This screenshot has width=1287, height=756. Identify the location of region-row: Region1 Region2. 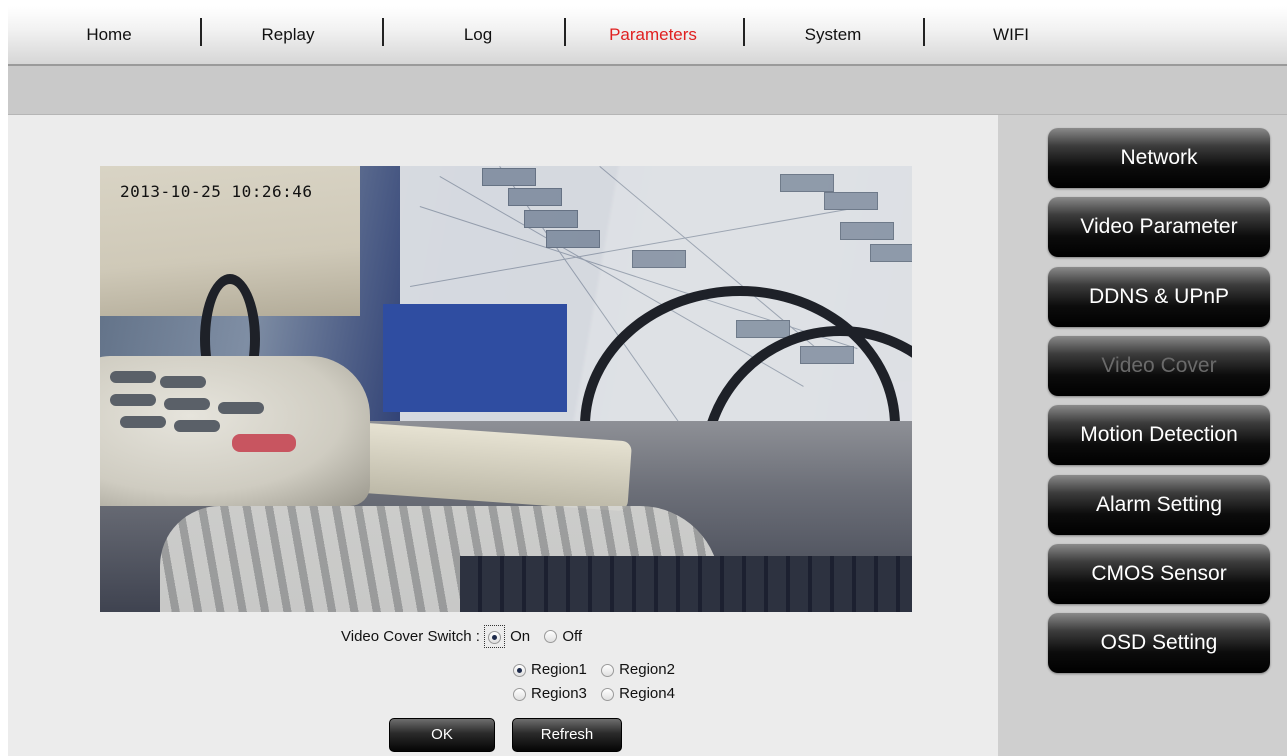
(599, 670).